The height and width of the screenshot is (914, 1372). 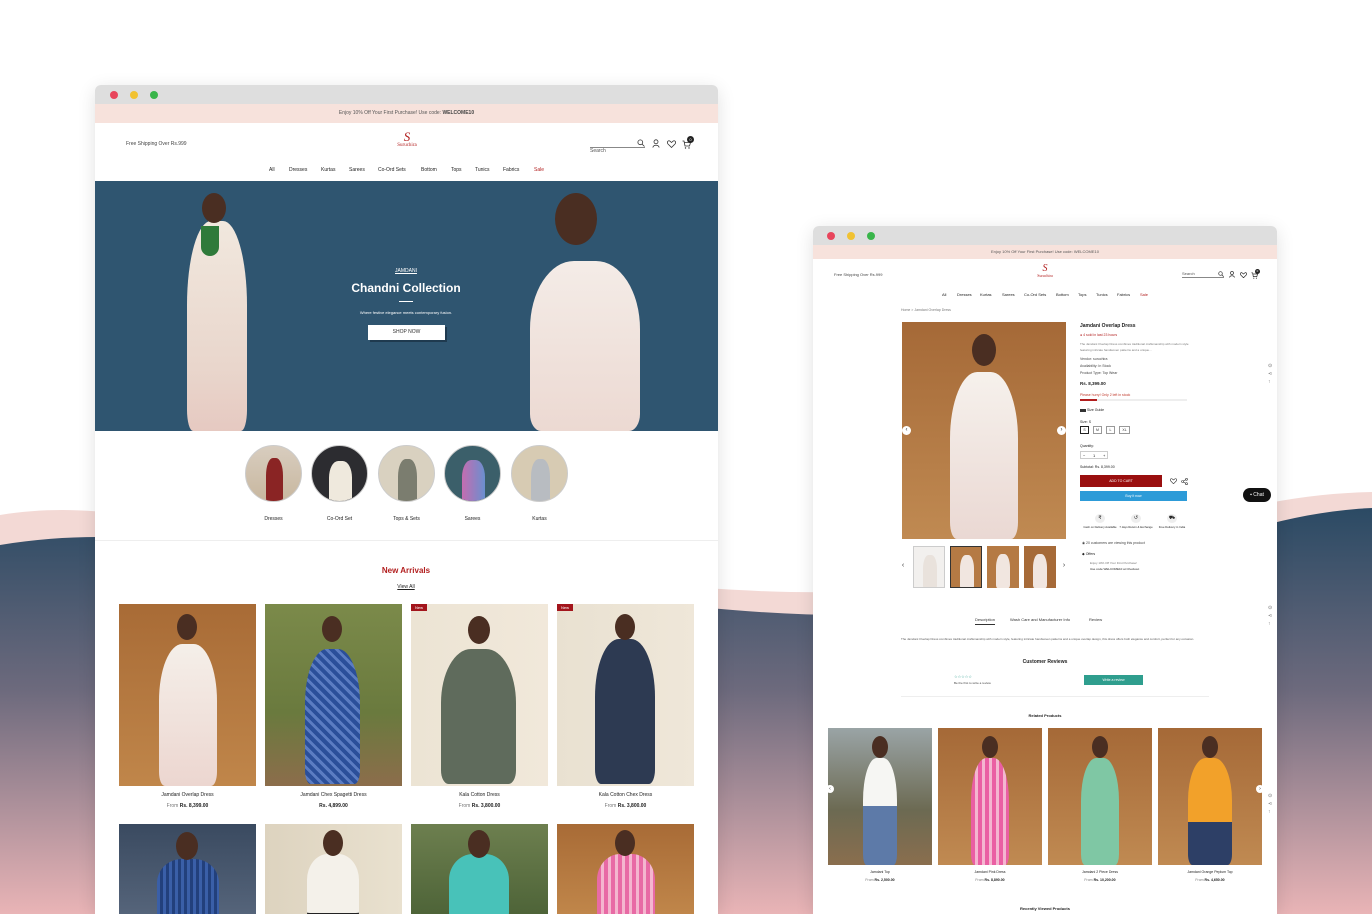 I want to click on image-next-arrow-icon: ›, so click(x=1061, y=430).